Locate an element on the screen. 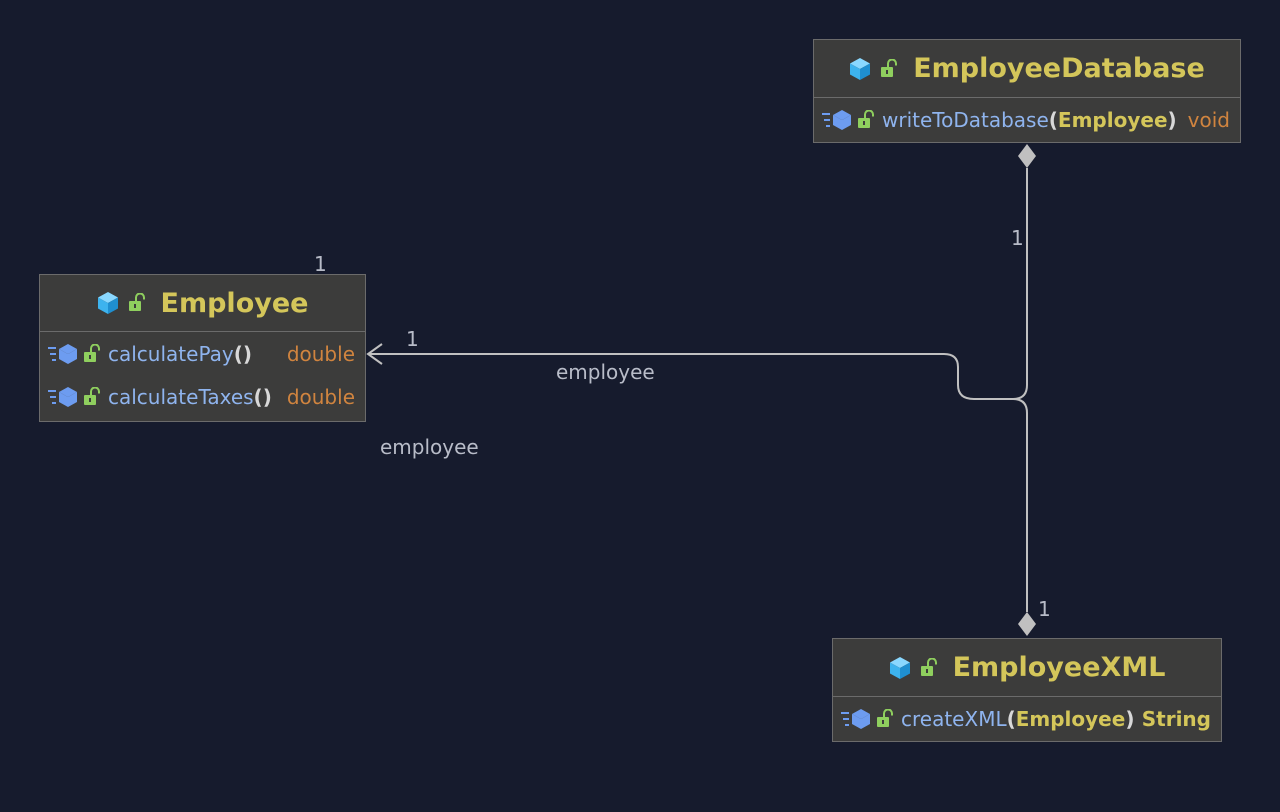 The width and height of the screenshot is (1280, 812). return-type: void is located at coordinates (1208, 119).